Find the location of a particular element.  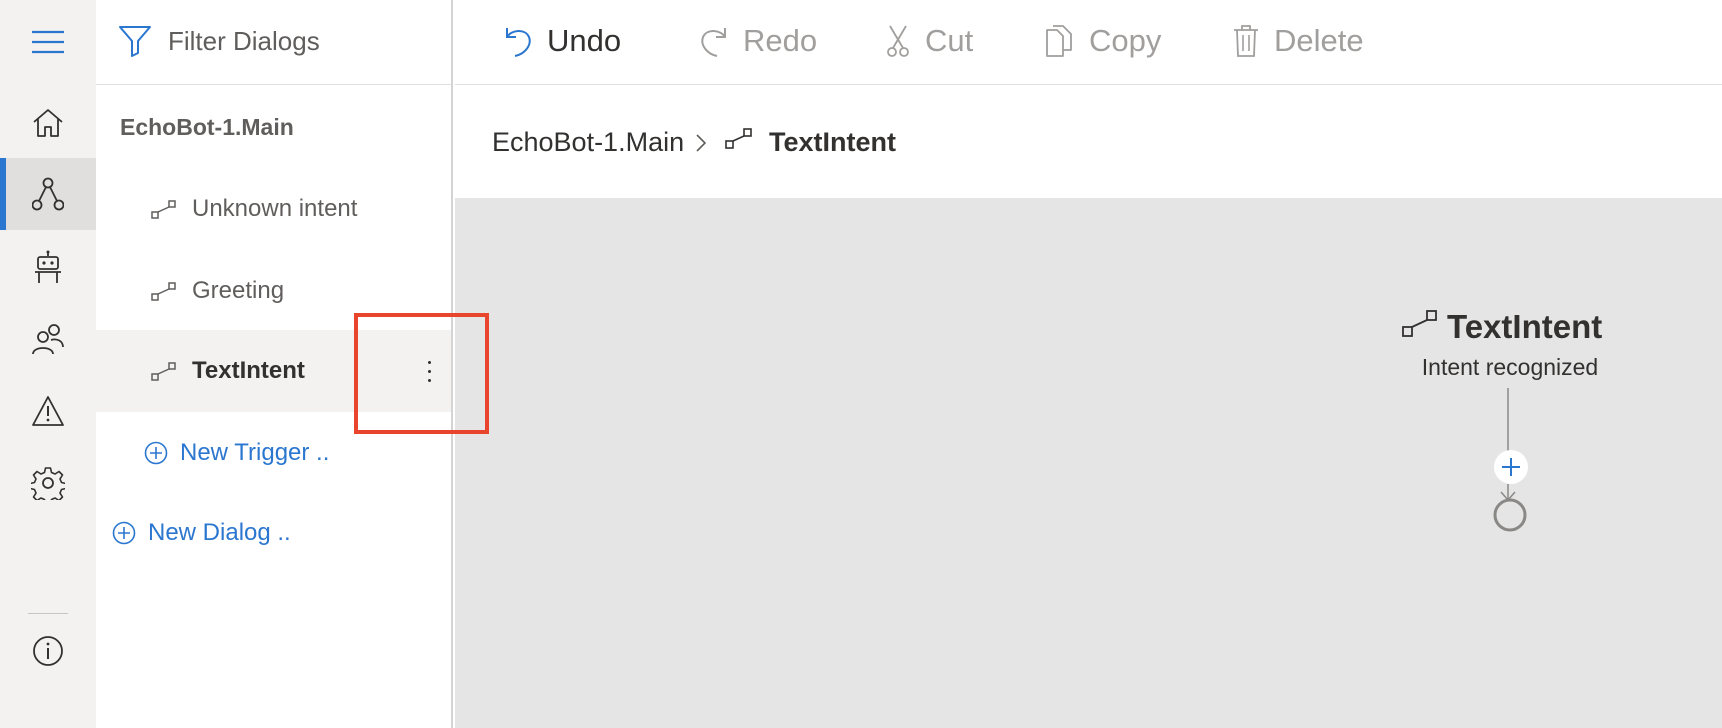

highlight-box is located at coordinates (421, 373).